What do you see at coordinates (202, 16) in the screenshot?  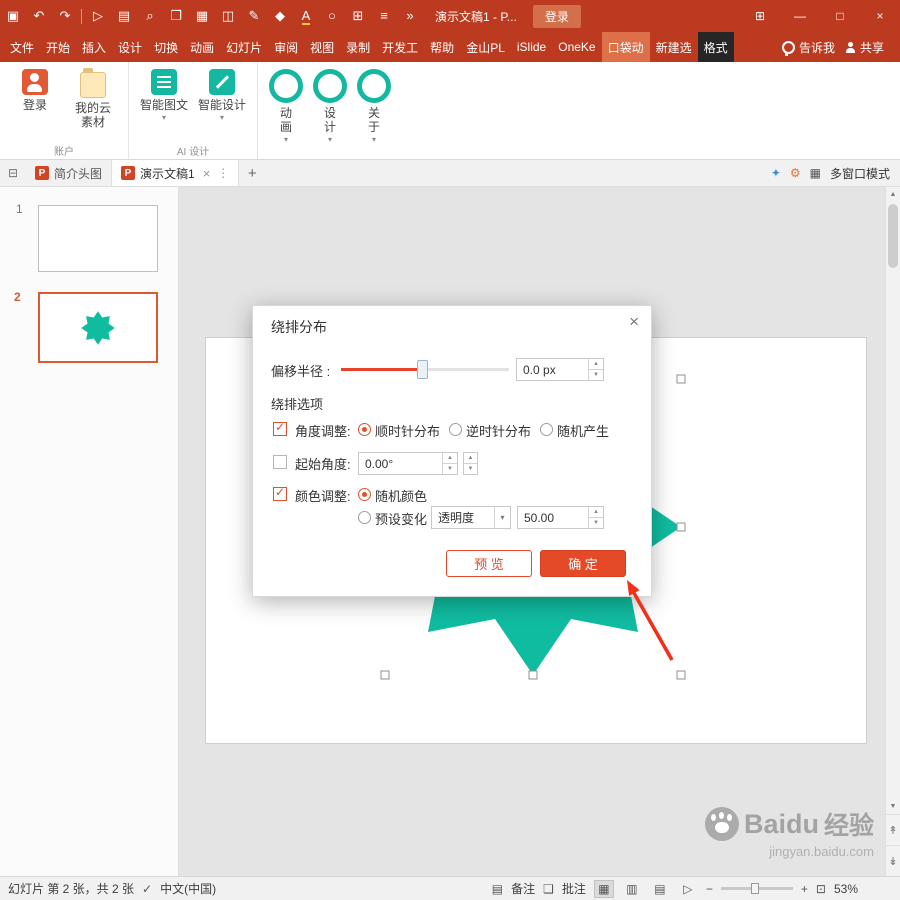 I see `table-icon: ▦` at bounding box center [202, 16].